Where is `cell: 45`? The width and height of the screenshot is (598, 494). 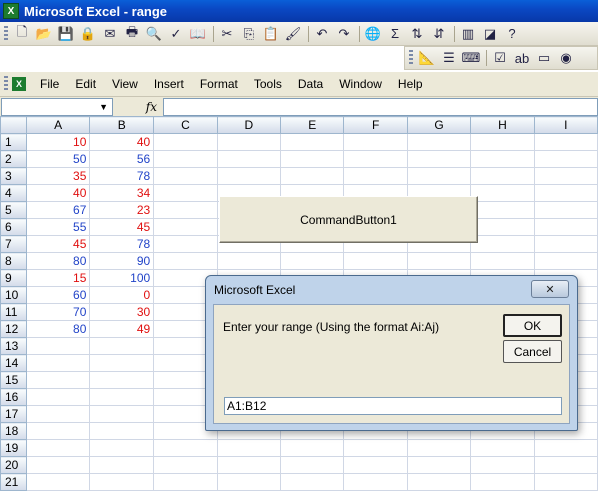 cell: 45 is located at coordinates (122, 227).